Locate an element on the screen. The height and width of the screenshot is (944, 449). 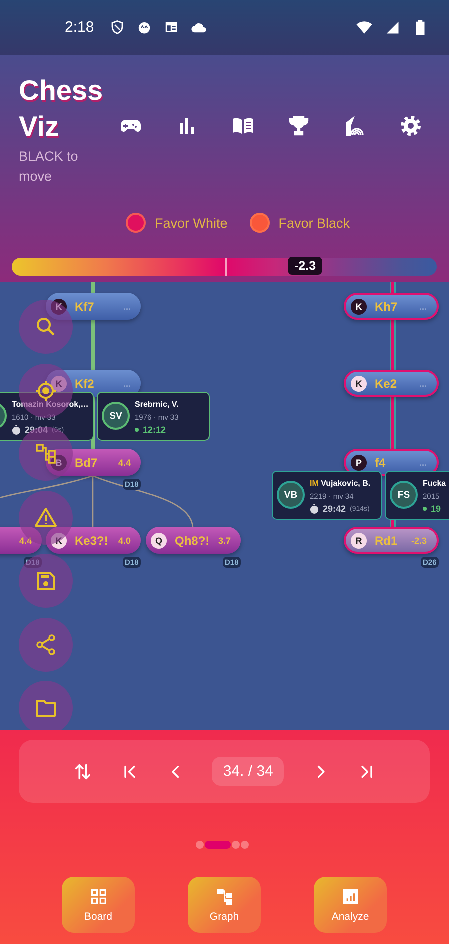
clock-time: 19 is located at coordinates (436, 509).